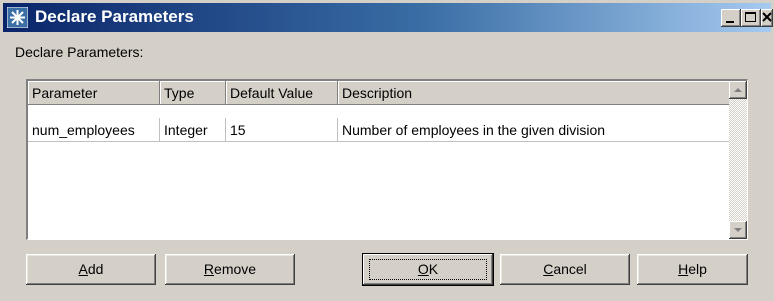 The image size is (774, 301). I want to click on remove-button: Remove, so click(230, 269).